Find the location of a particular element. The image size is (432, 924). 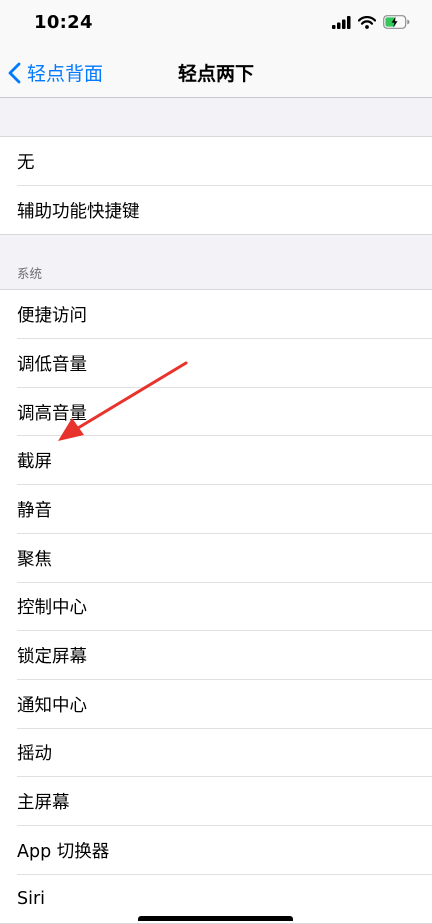

section-header-label: 系统 is located at coordinates (30, 274).